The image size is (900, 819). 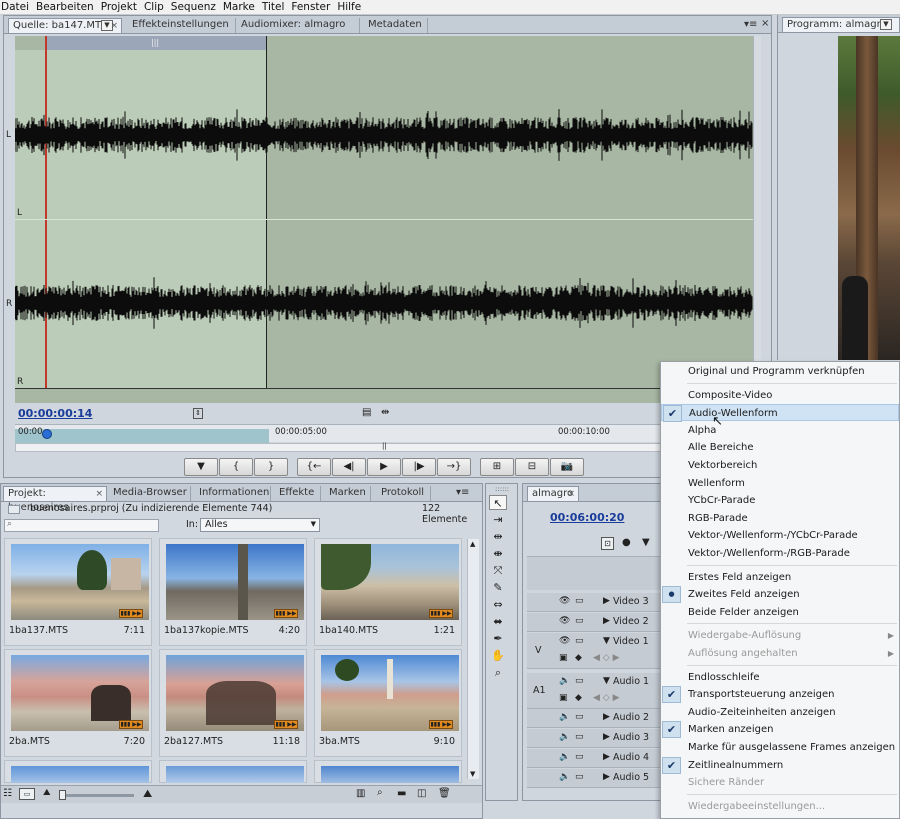 I want to click on context-menu-item: YCbCr-Parade, so click(x=780, y=500).